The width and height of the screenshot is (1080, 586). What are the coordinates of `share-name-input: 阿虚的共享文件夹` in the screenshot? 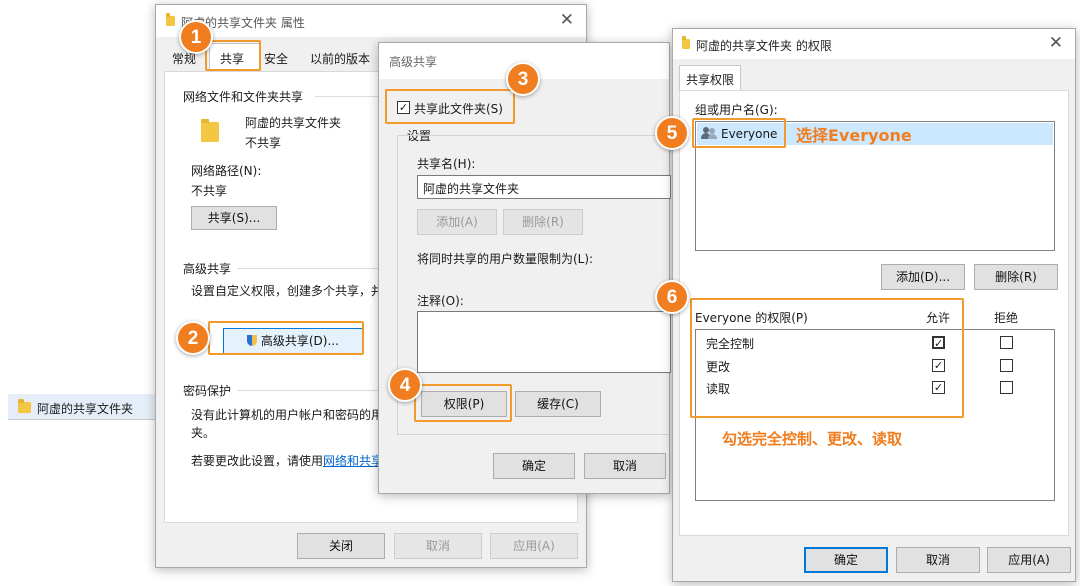 It's located at (544, 187).